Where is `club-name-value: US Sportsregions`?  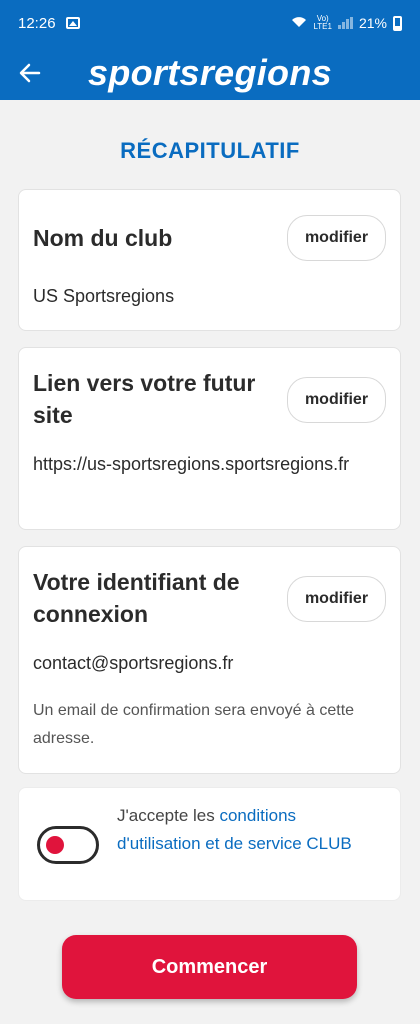
club-name-value: US Sportsregions is located at coordinates (104, 296).